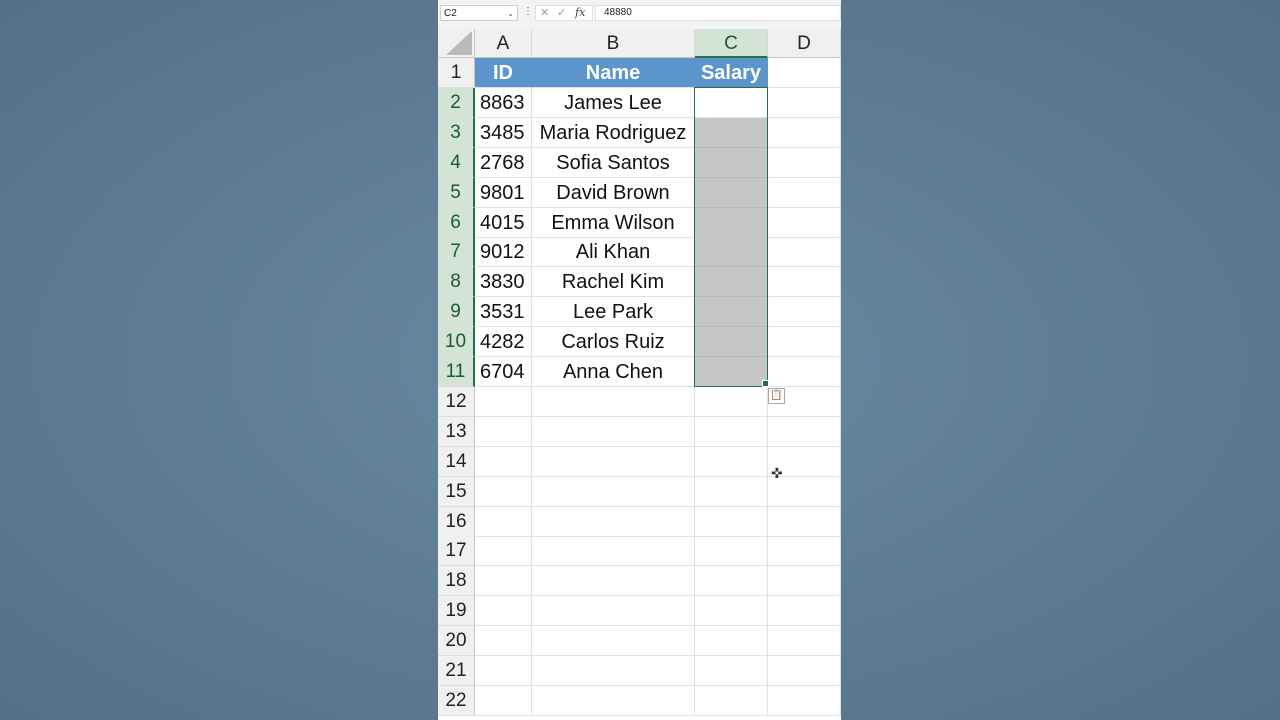 Image resolution: width=1280 pixels, height=720 pixels. Describe the element at coordinates (613, 192) in the screenshot. I see `cell-name: David Brown` at that location.